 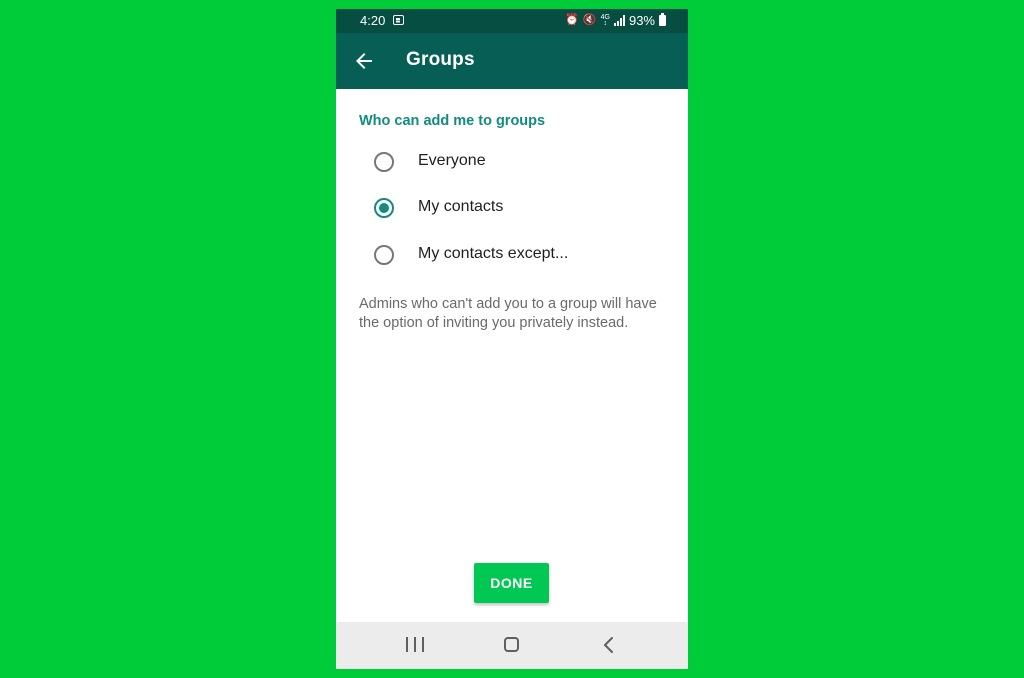 I want to click on option-my-contacts: My contacts, so click(x=512, y=208).